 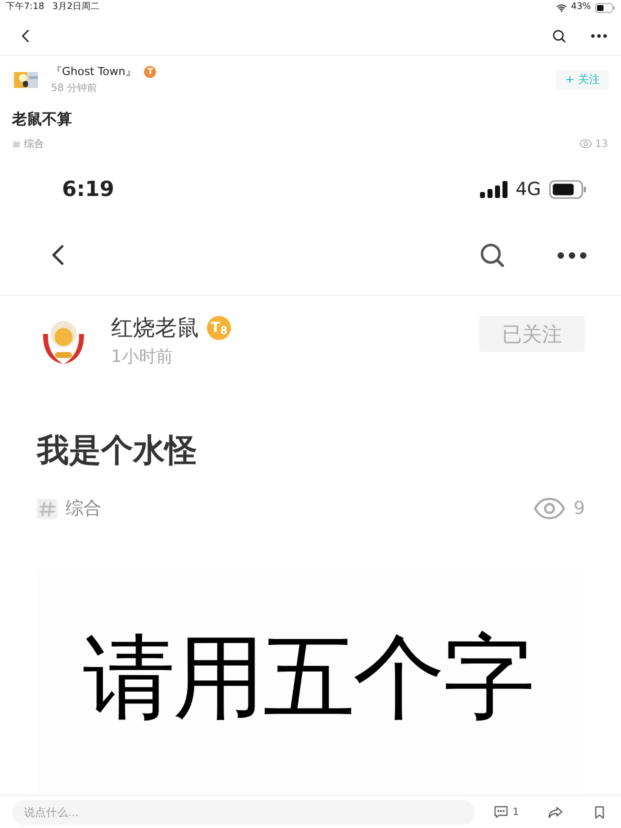 What do you see at coordinates (494, 189) in the screenshot?
I see `signal-icon` at bounding box center [494, 189].